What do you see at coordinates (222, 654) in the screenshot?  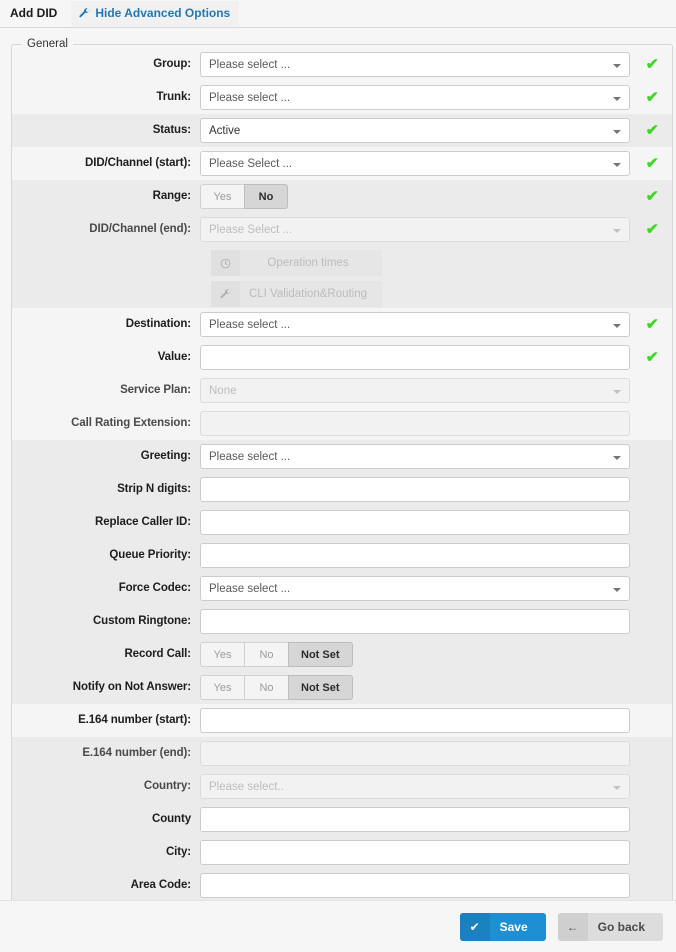 I see `record-call-option-yes: Yes` at bounding box center [222, 654].